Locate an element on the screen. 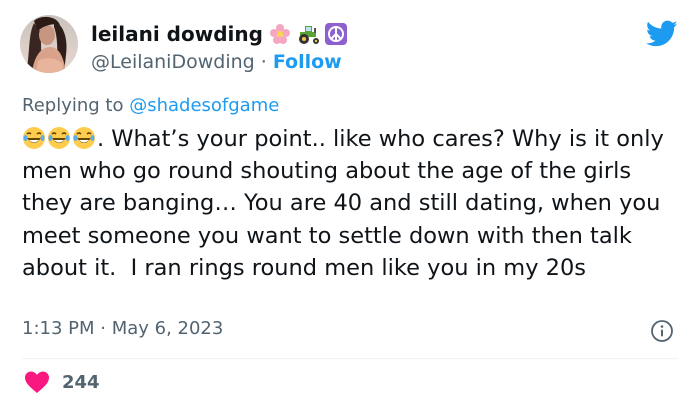  info-icon is located at coordinates (662, 331).